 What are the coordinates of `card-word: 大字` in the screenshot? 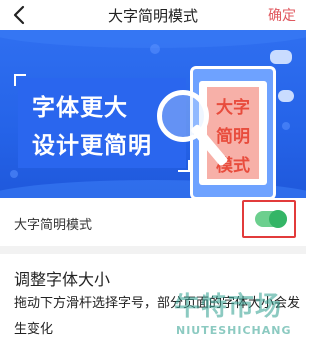 It's located at (233, 108).